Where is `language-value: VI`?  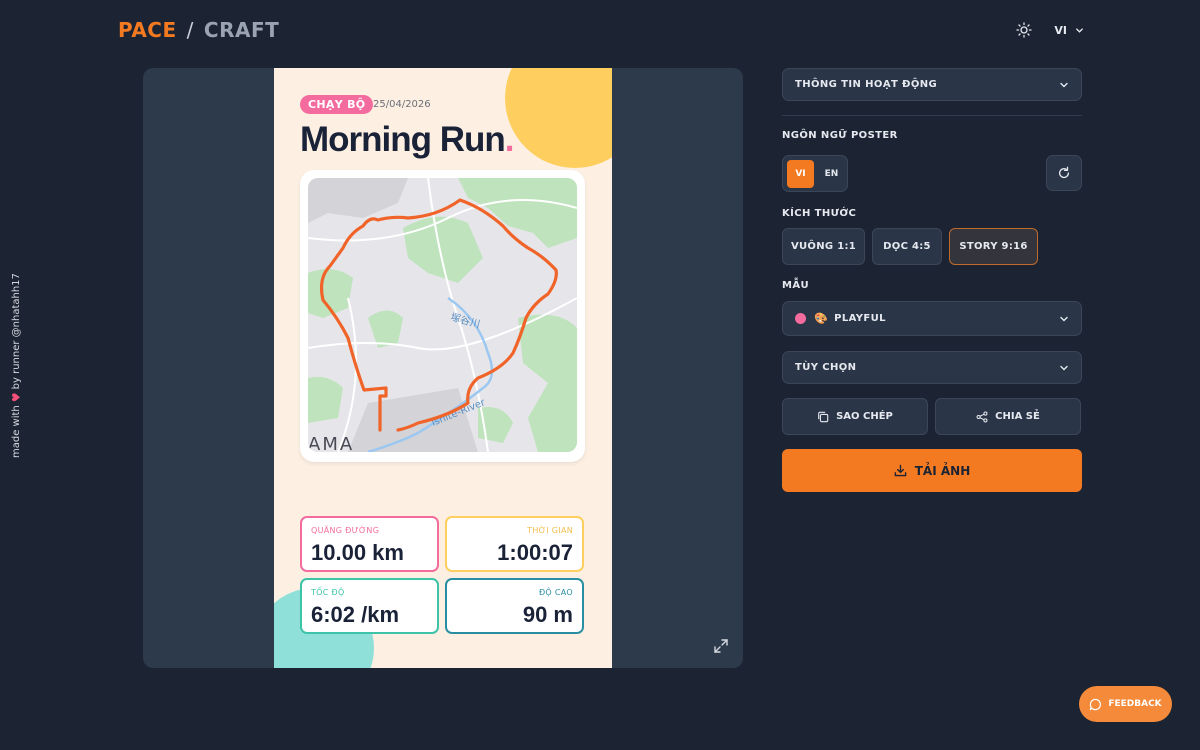
language-value: VI is located at coordinates (1060, 30).